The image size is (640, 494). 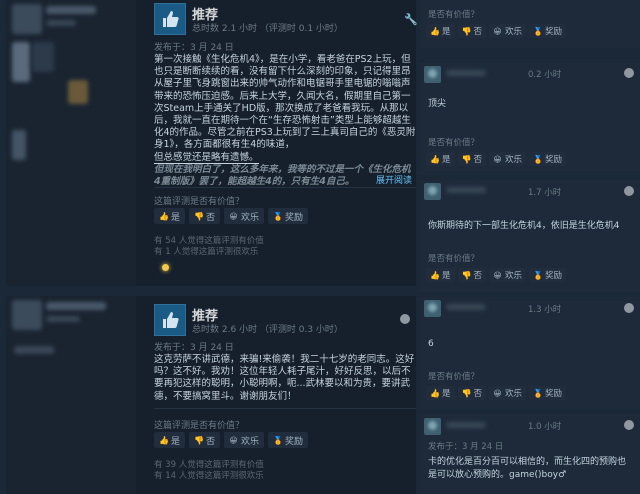 I want to click on helpful-question: 这篇评测是否有价值？, so click(x=199, y=426).